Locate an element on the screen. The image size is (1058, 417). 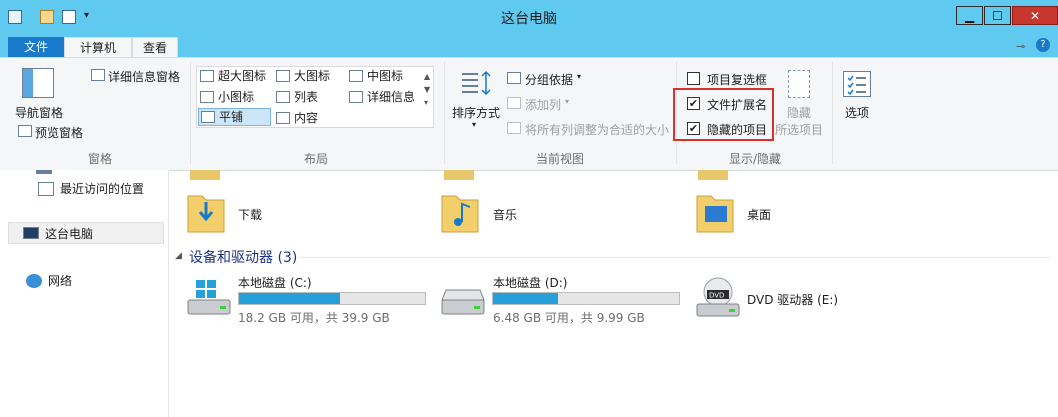
sort-by-button: 排序方式 is located at coordinates (476, 112).